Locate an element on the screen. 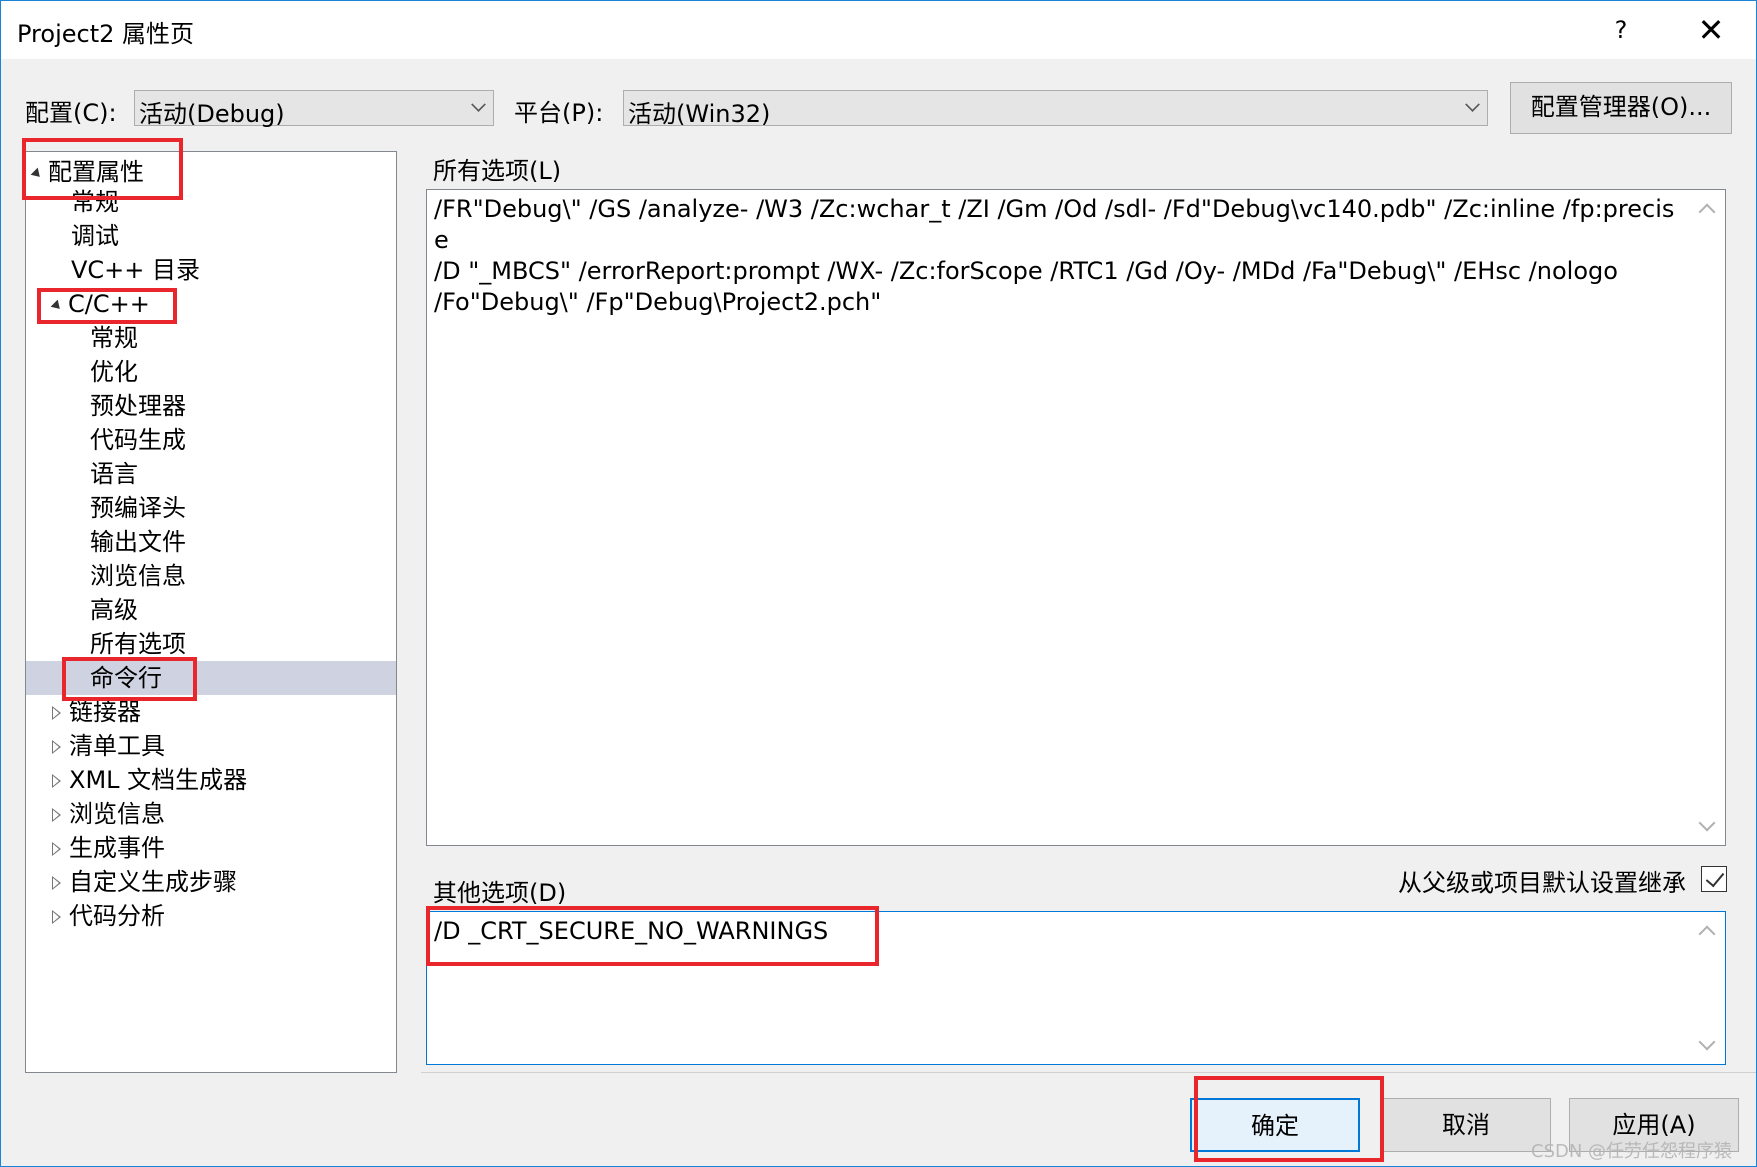  tree-item-command-line: 命令行 is located at coordinates (211, 678).